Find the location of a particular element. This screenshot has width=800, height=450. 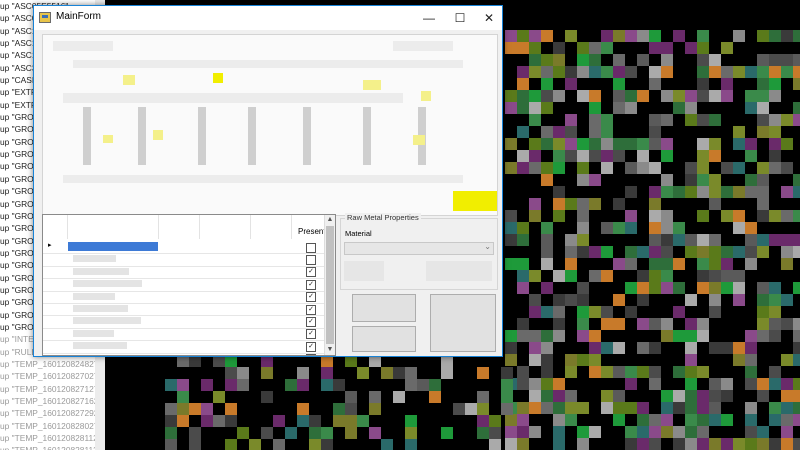

title-bar: MainForm — ☐ ✕ is located at coordinates (268, 18).